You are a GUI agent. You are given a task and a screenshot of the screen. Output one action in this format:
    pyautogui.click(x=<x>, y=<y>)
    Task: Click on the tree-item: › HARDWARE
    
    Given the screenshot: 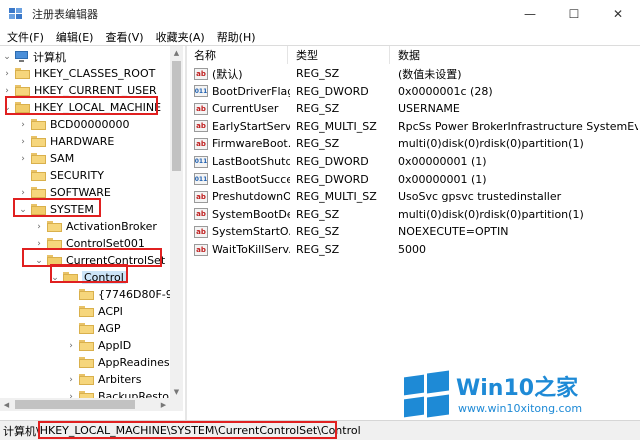 What is the action you would take?
    pyautogui.click(x=66, y=141)
    